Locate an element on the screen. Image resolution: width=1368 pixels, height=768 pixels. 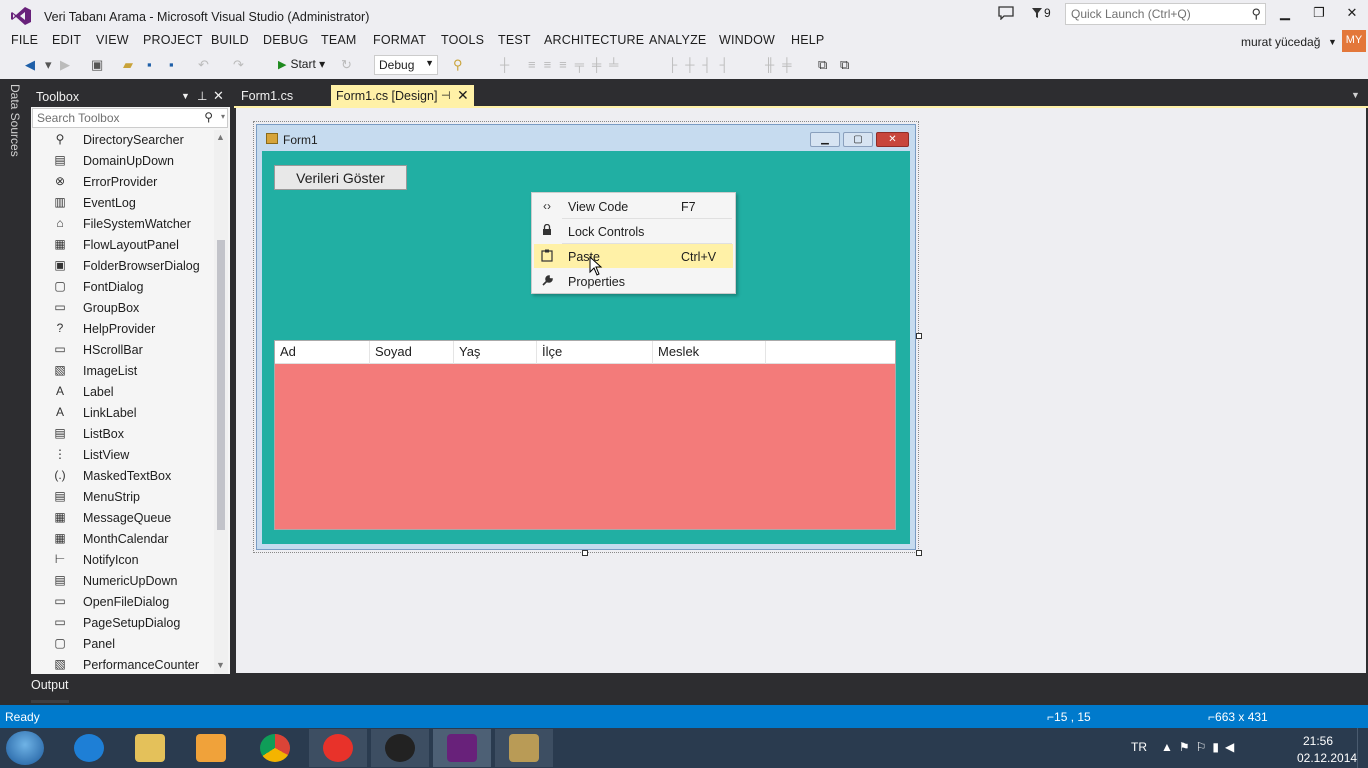
clock-time: 21:56 is located at coordinates (1318, 741).